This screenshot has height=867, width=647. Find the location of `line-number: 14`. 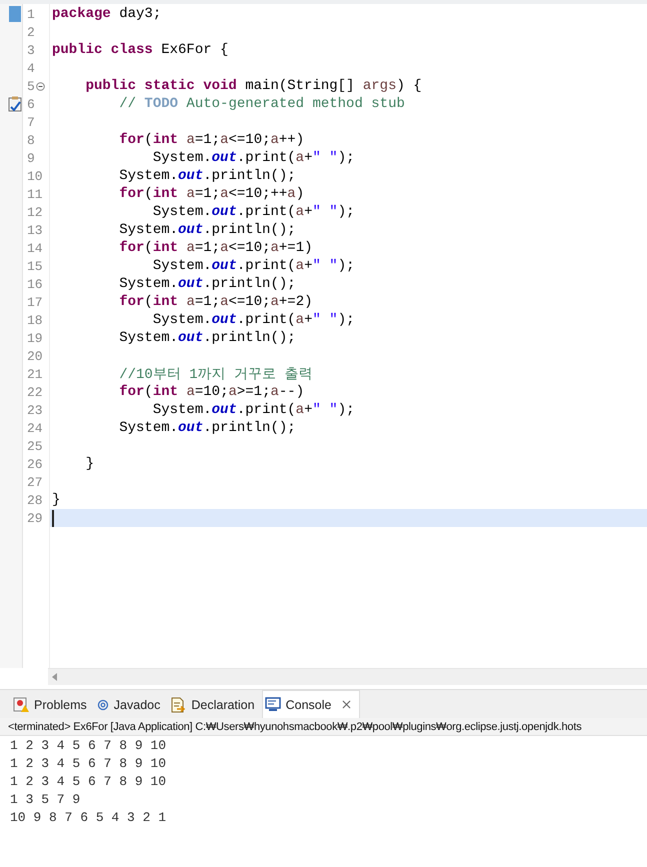

line-number: 14 is located at coordinates (34, 248).